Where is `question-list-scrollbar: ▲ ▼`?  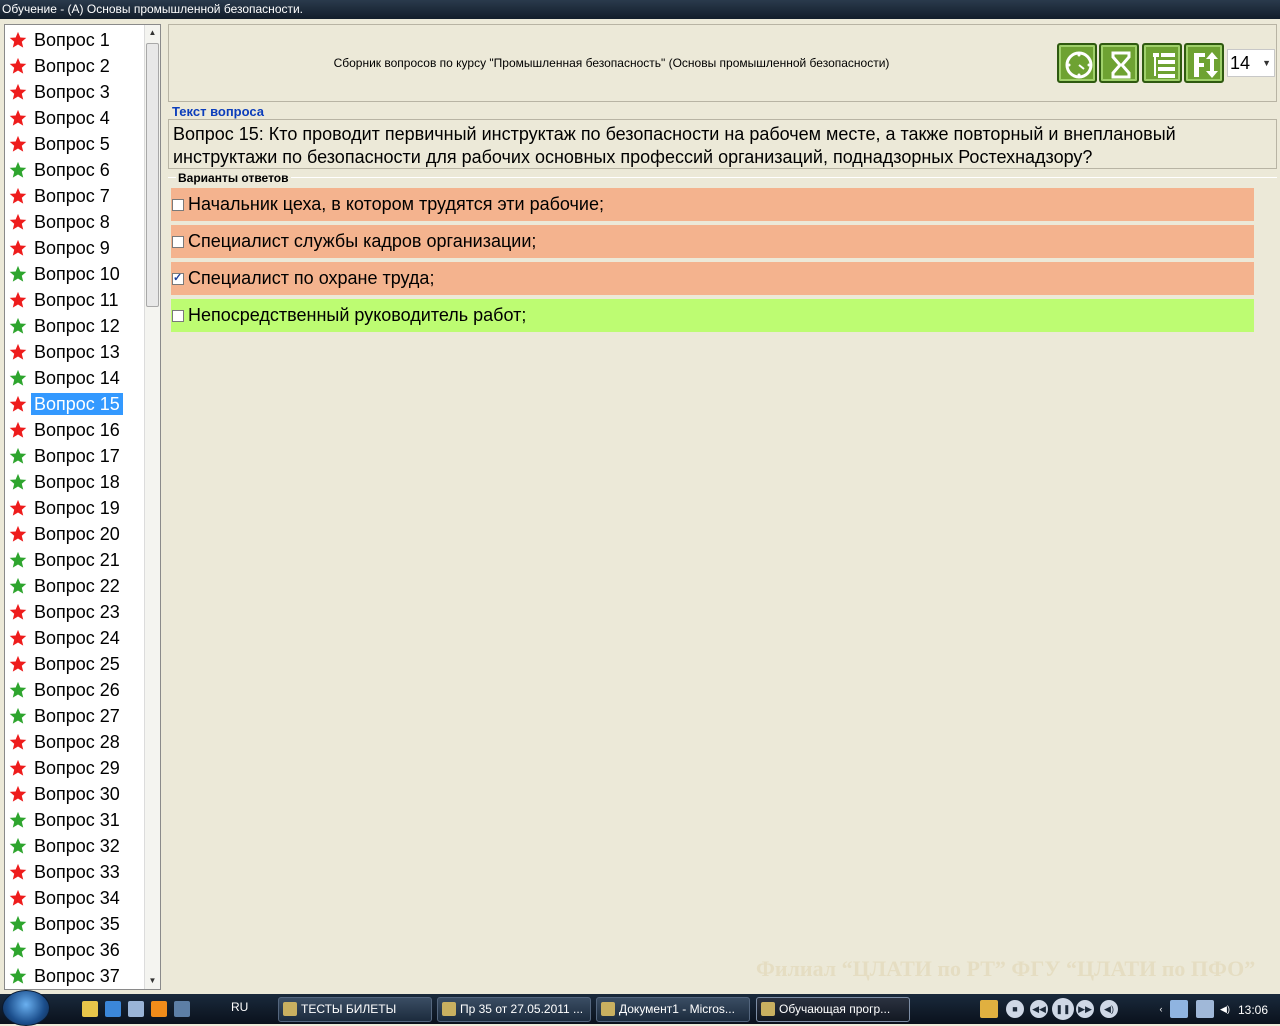 question-list-scrollbar: ▲ ▼ is located at coordinates (152, 507).